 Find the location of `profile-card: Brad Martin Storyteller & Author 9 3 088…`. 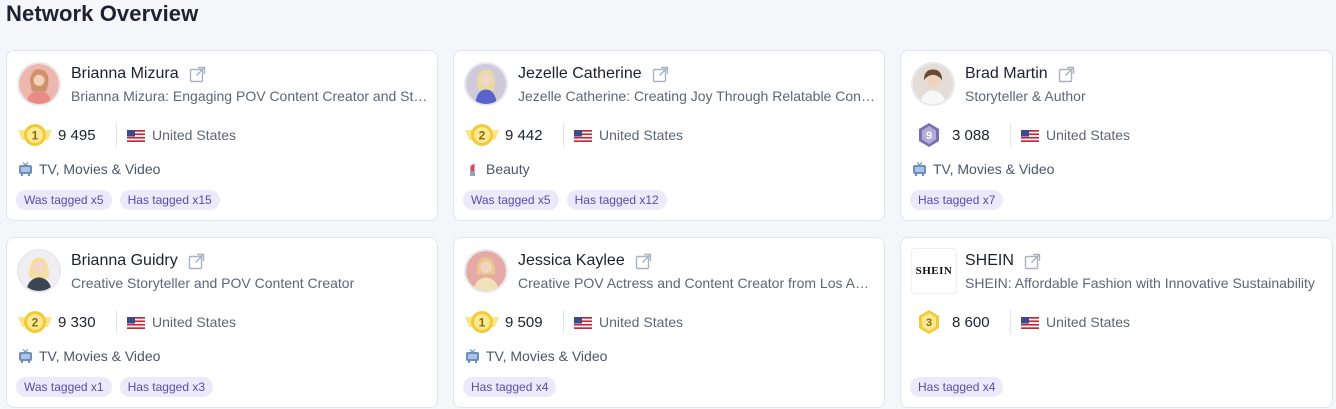

profile-card: Brad Martin Storyteller & Author 9 3 088… is located at coordinates (1116, 135).